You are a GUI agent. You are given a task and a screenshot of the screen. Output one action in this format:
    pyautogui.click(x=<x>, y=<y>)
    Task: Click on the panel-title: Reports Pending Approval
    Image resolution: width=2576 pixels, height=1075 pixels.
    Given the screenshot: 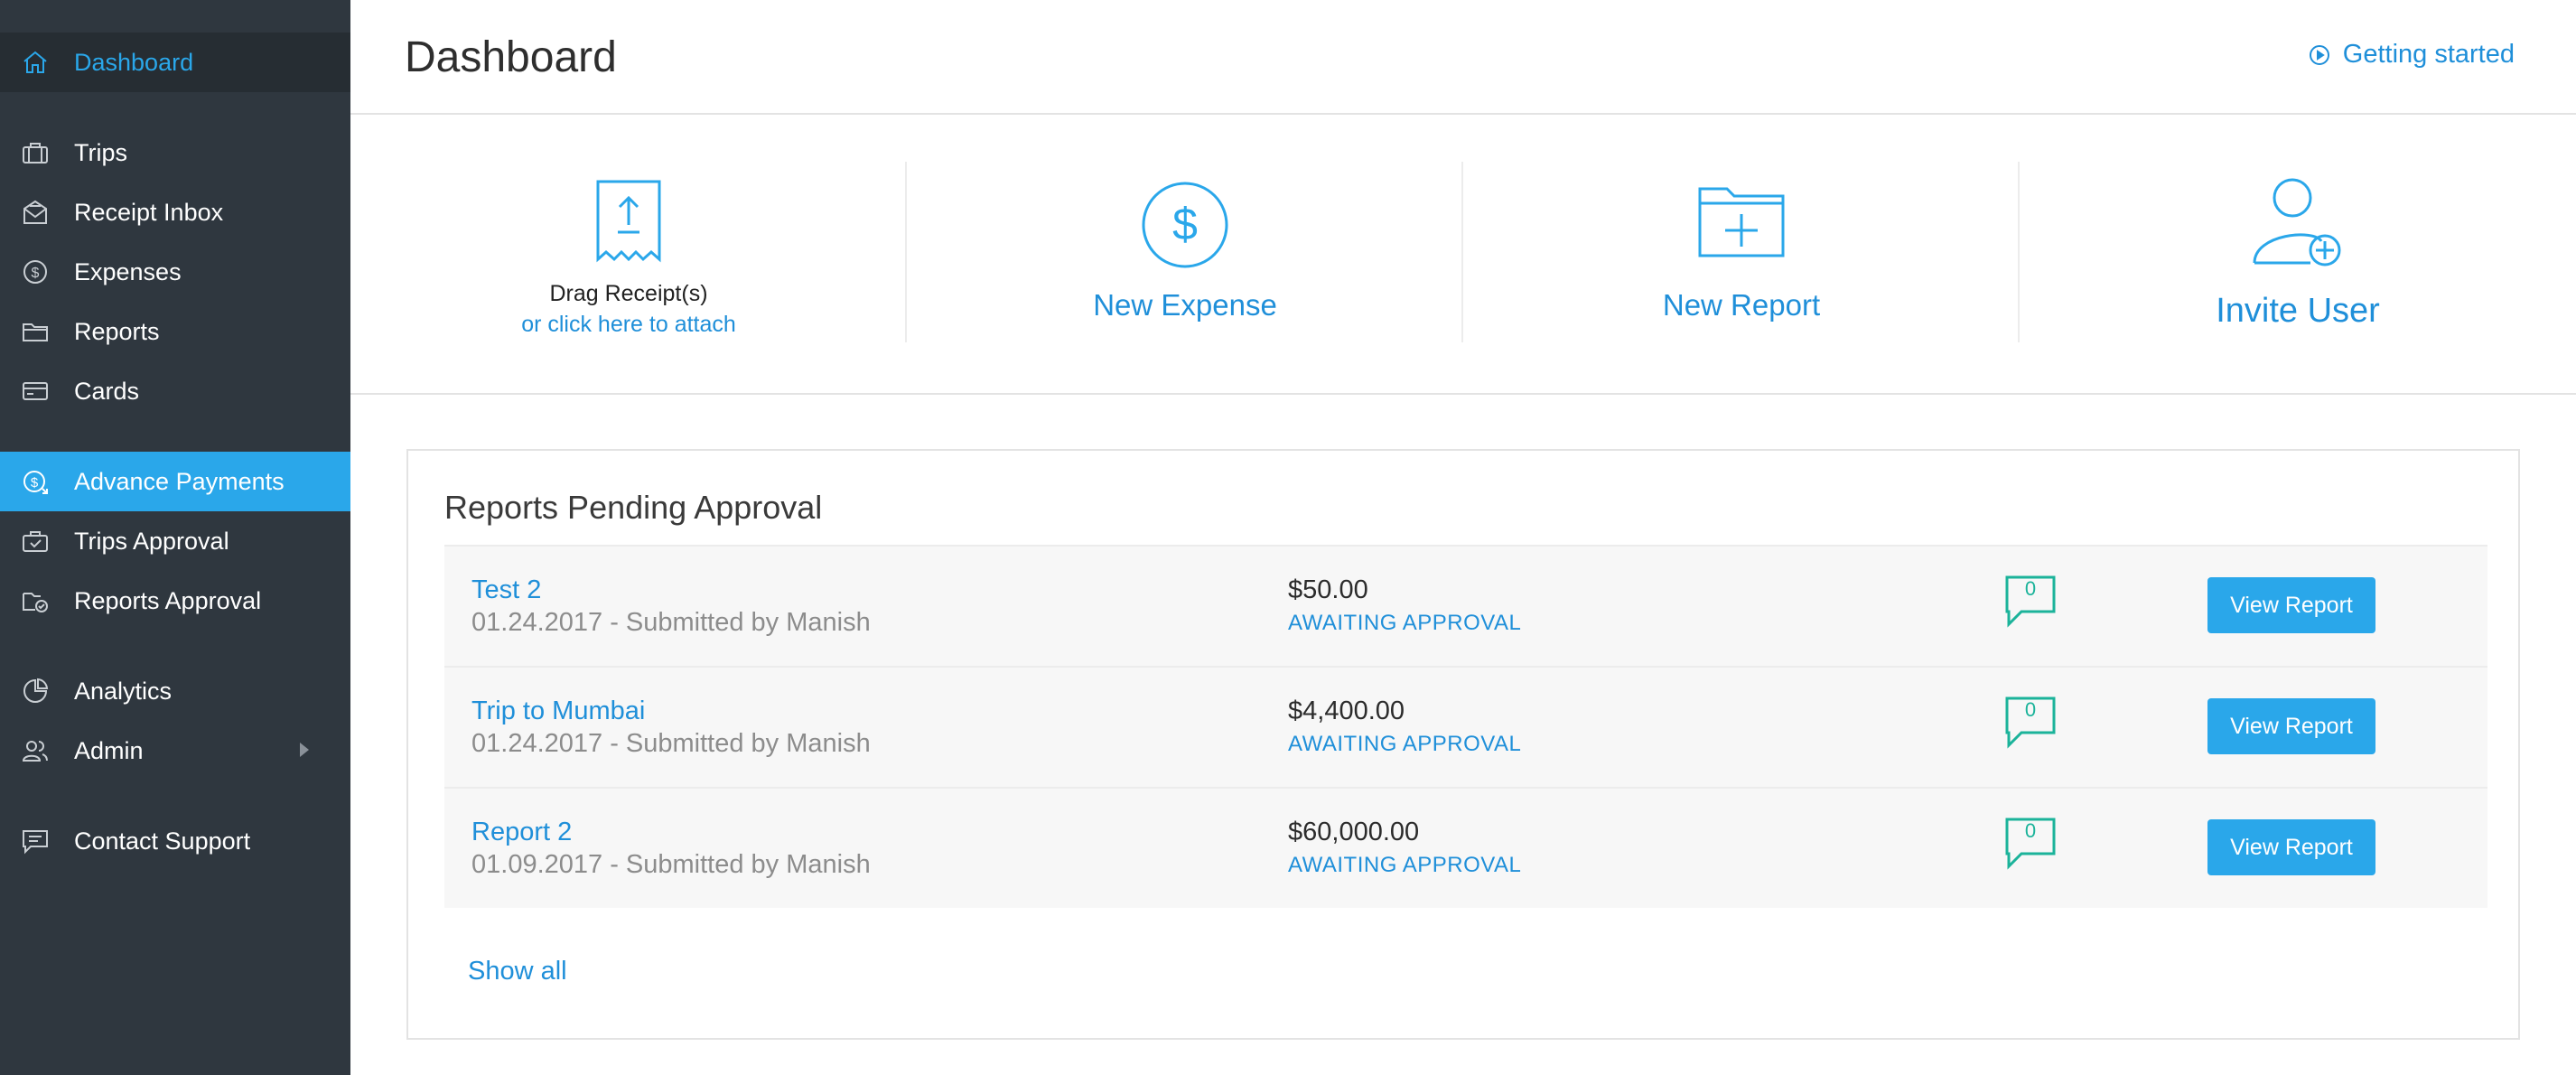 What is the action you would take?
    pyautogui.click(x=633, y=508)
    